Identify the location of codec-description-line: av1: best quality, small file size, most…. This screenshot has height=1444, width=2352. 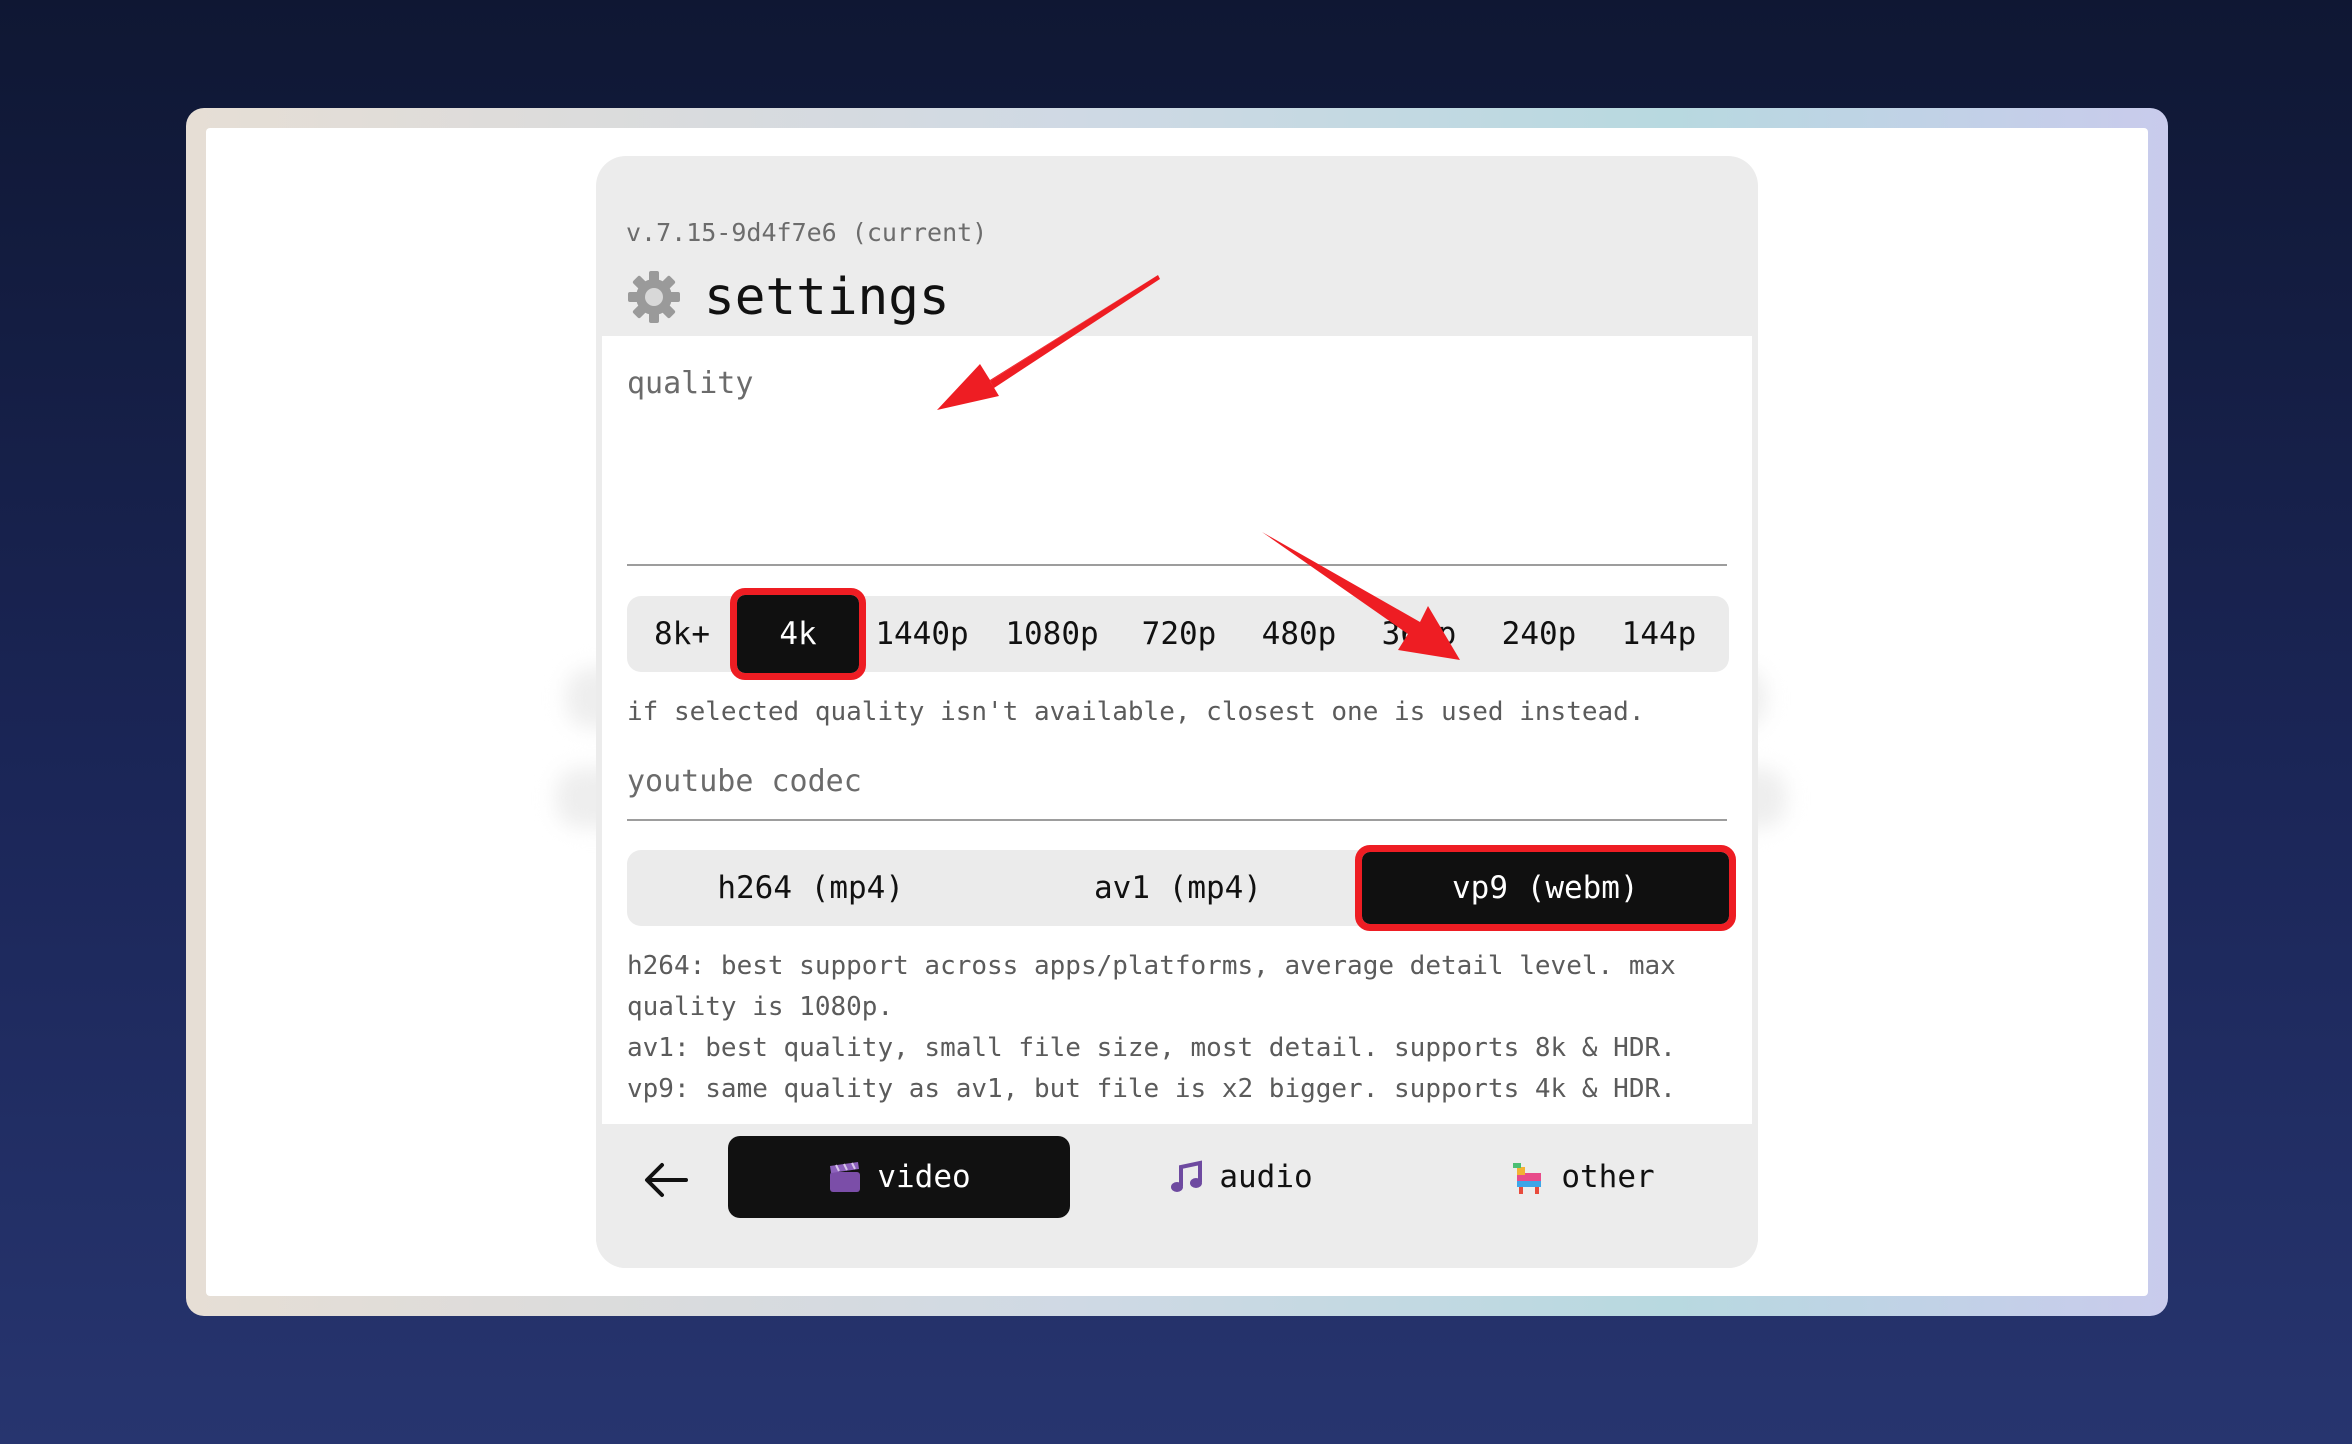
(1151, 1048).